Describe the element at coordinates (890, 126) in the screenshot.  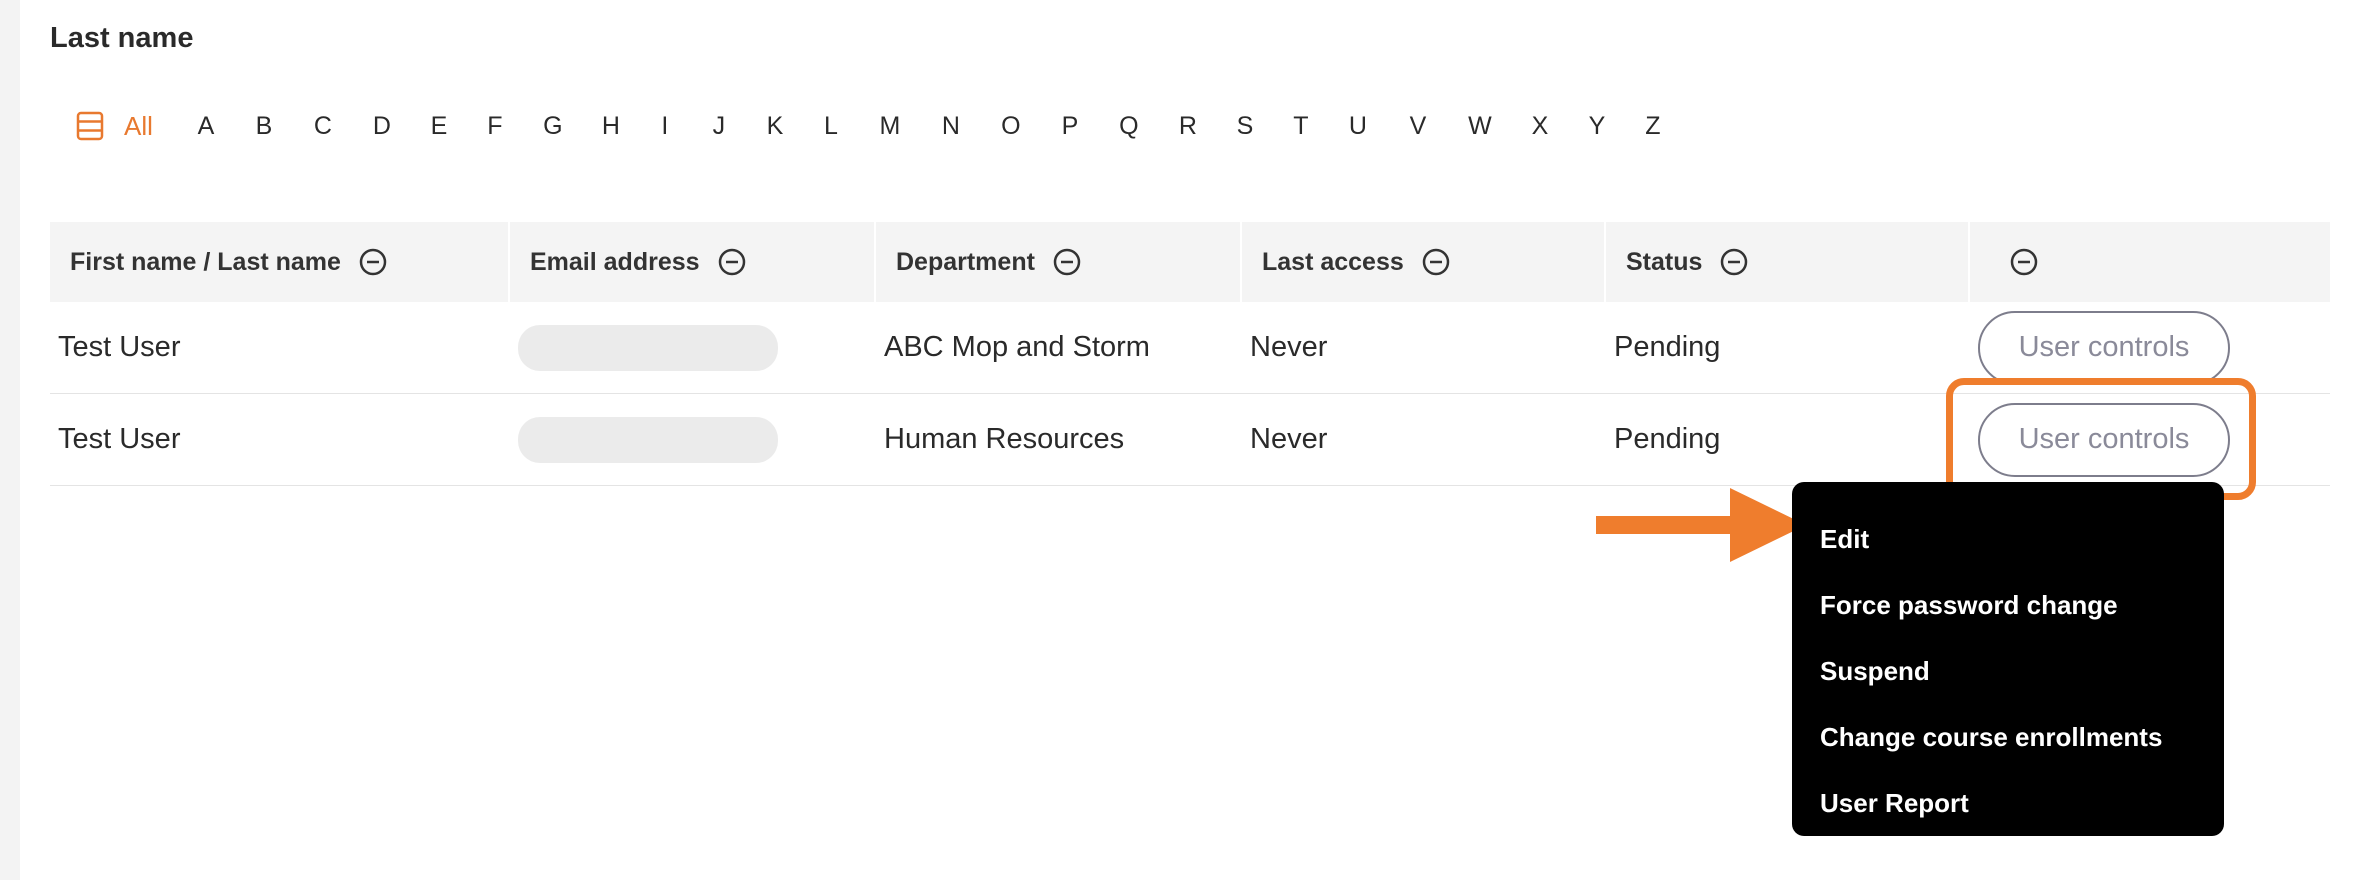
I see `filter-letter-m: M` at that location.